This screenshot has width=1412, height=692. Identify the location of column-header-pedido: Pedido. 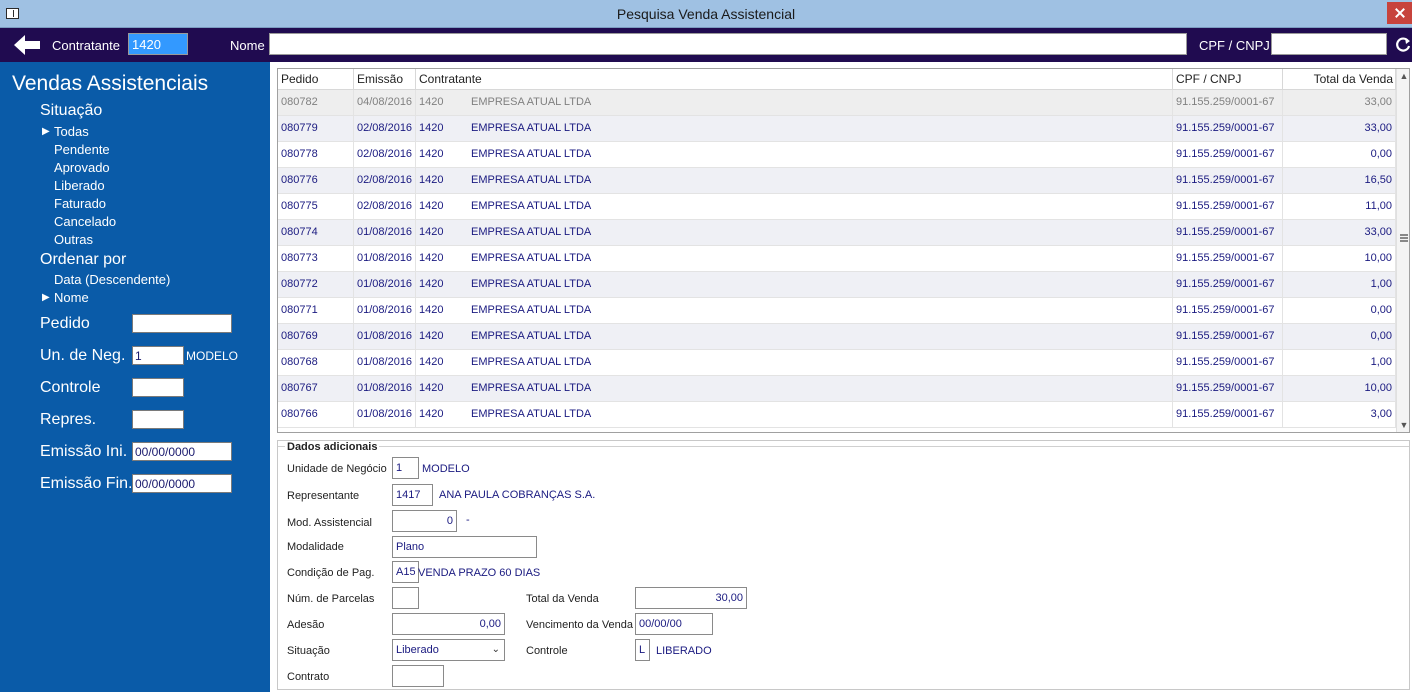
(316, 79).